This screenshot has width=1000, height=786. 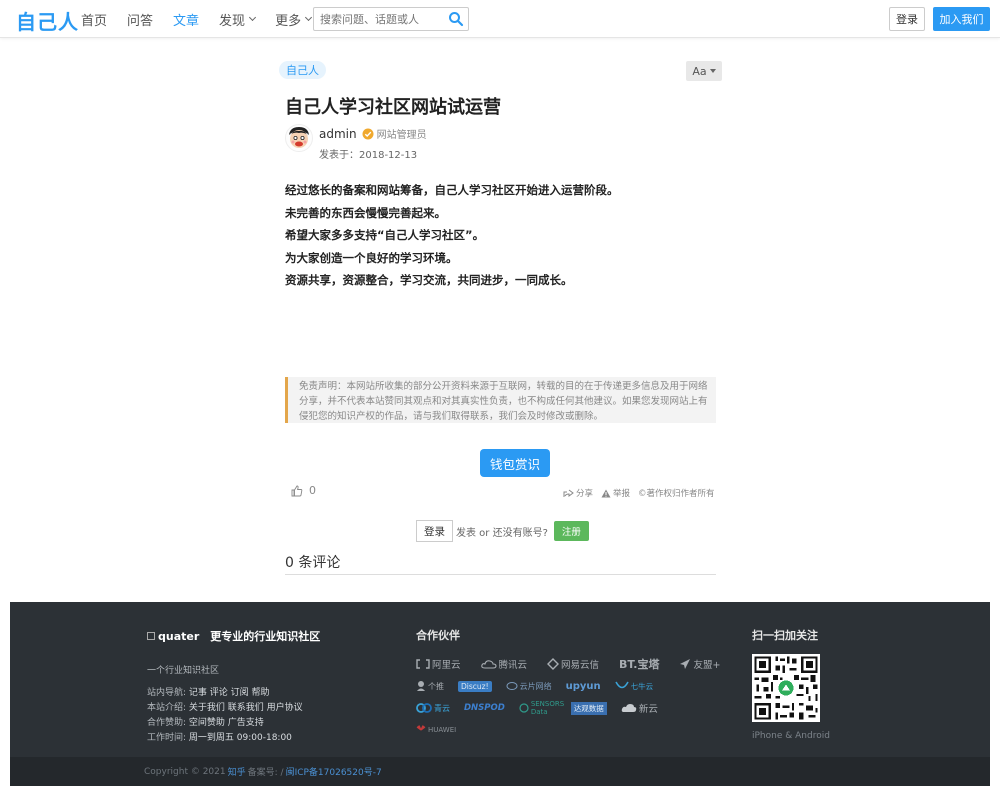 What do you see at coordinates (47, 20) in the screenshot?
I see `site-logo: 自己人` at bounding box center [47, 20].